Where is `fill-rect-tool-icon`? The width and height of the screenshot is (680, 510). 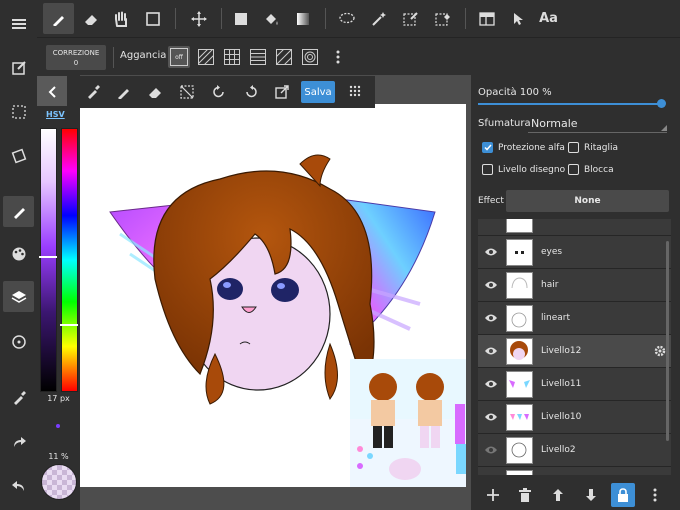
fill-rect-tool-icon is located at coordinates (240, 18).